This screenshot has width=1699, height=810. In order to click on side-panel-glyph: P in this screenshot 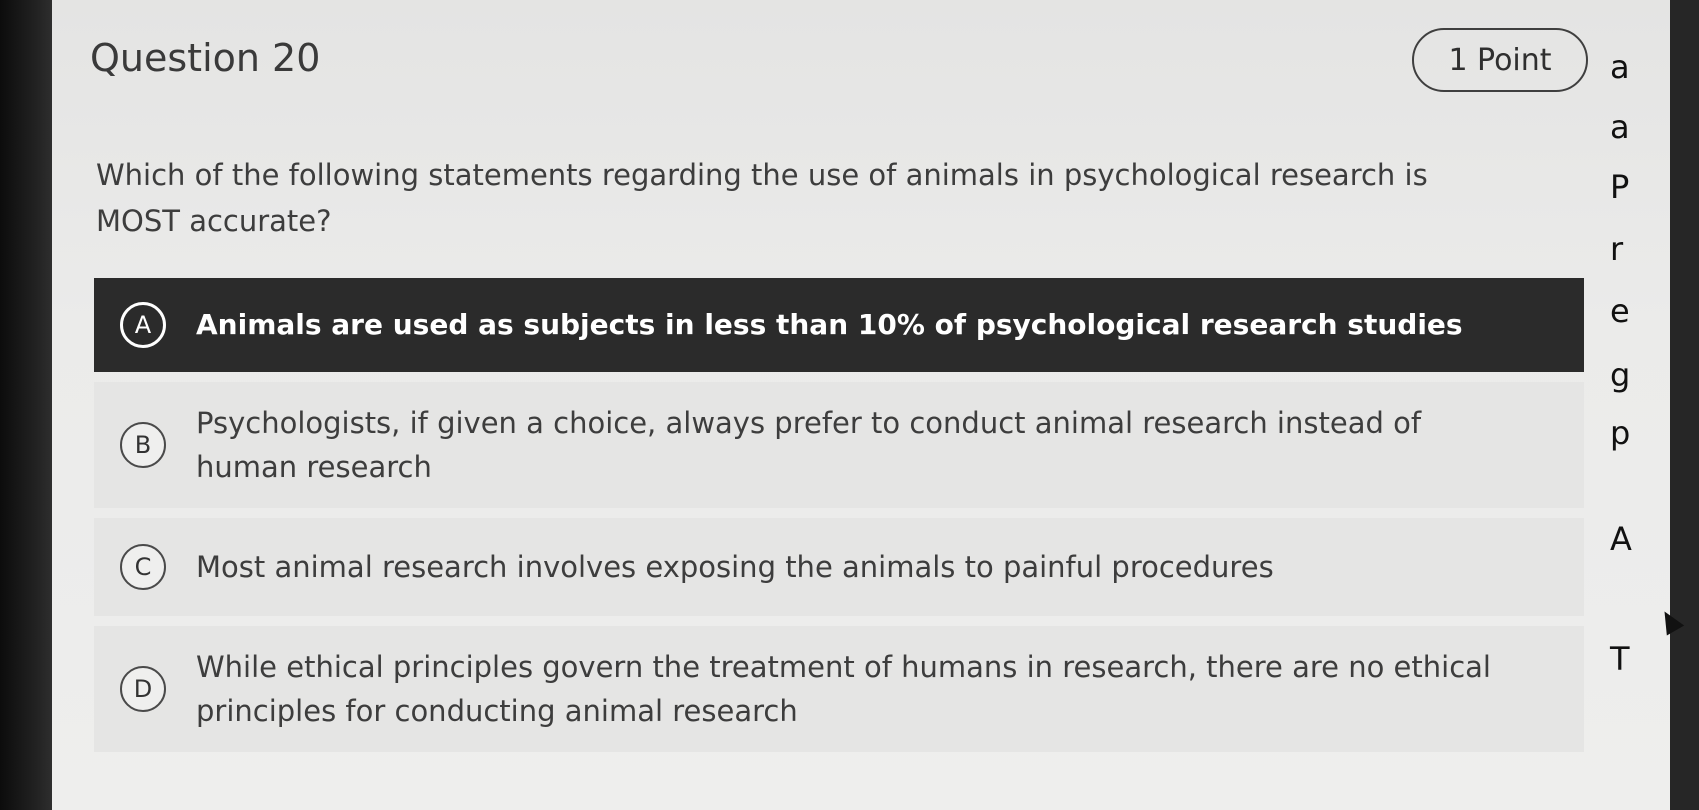, I will do `click(1620, 187)`.